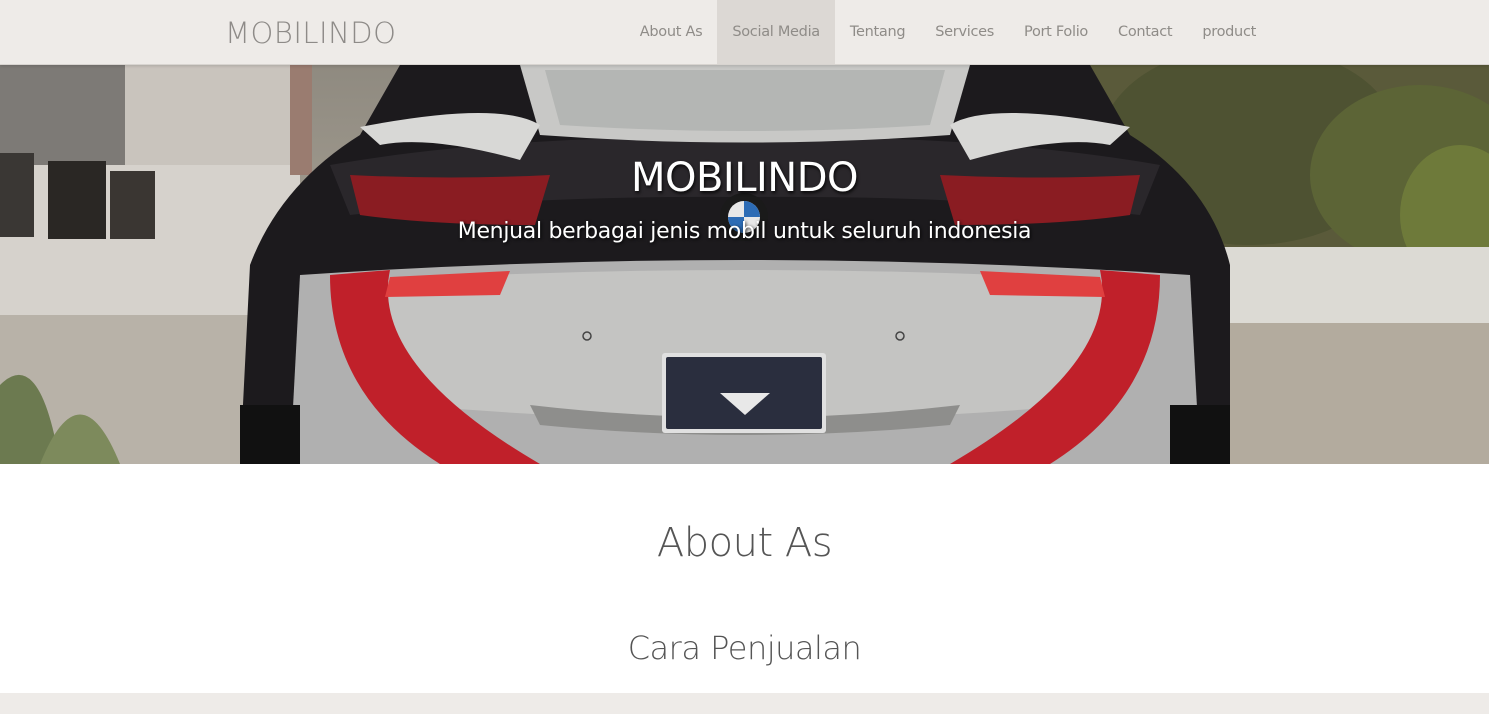 The height and width of the screenshot is (714, 1489). Describe the element at coordinates (776, 32) in the screenshot. I see `nav-item-social-media: Social Media` at that location.